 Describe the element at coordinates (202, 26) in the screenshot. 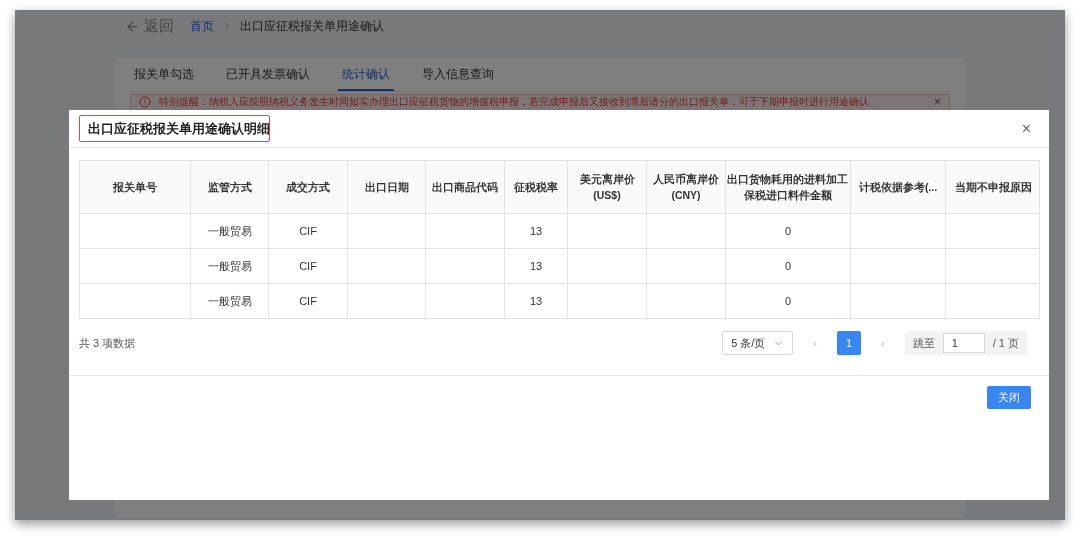

I see `breadcrumb-item: 首页` at that location.